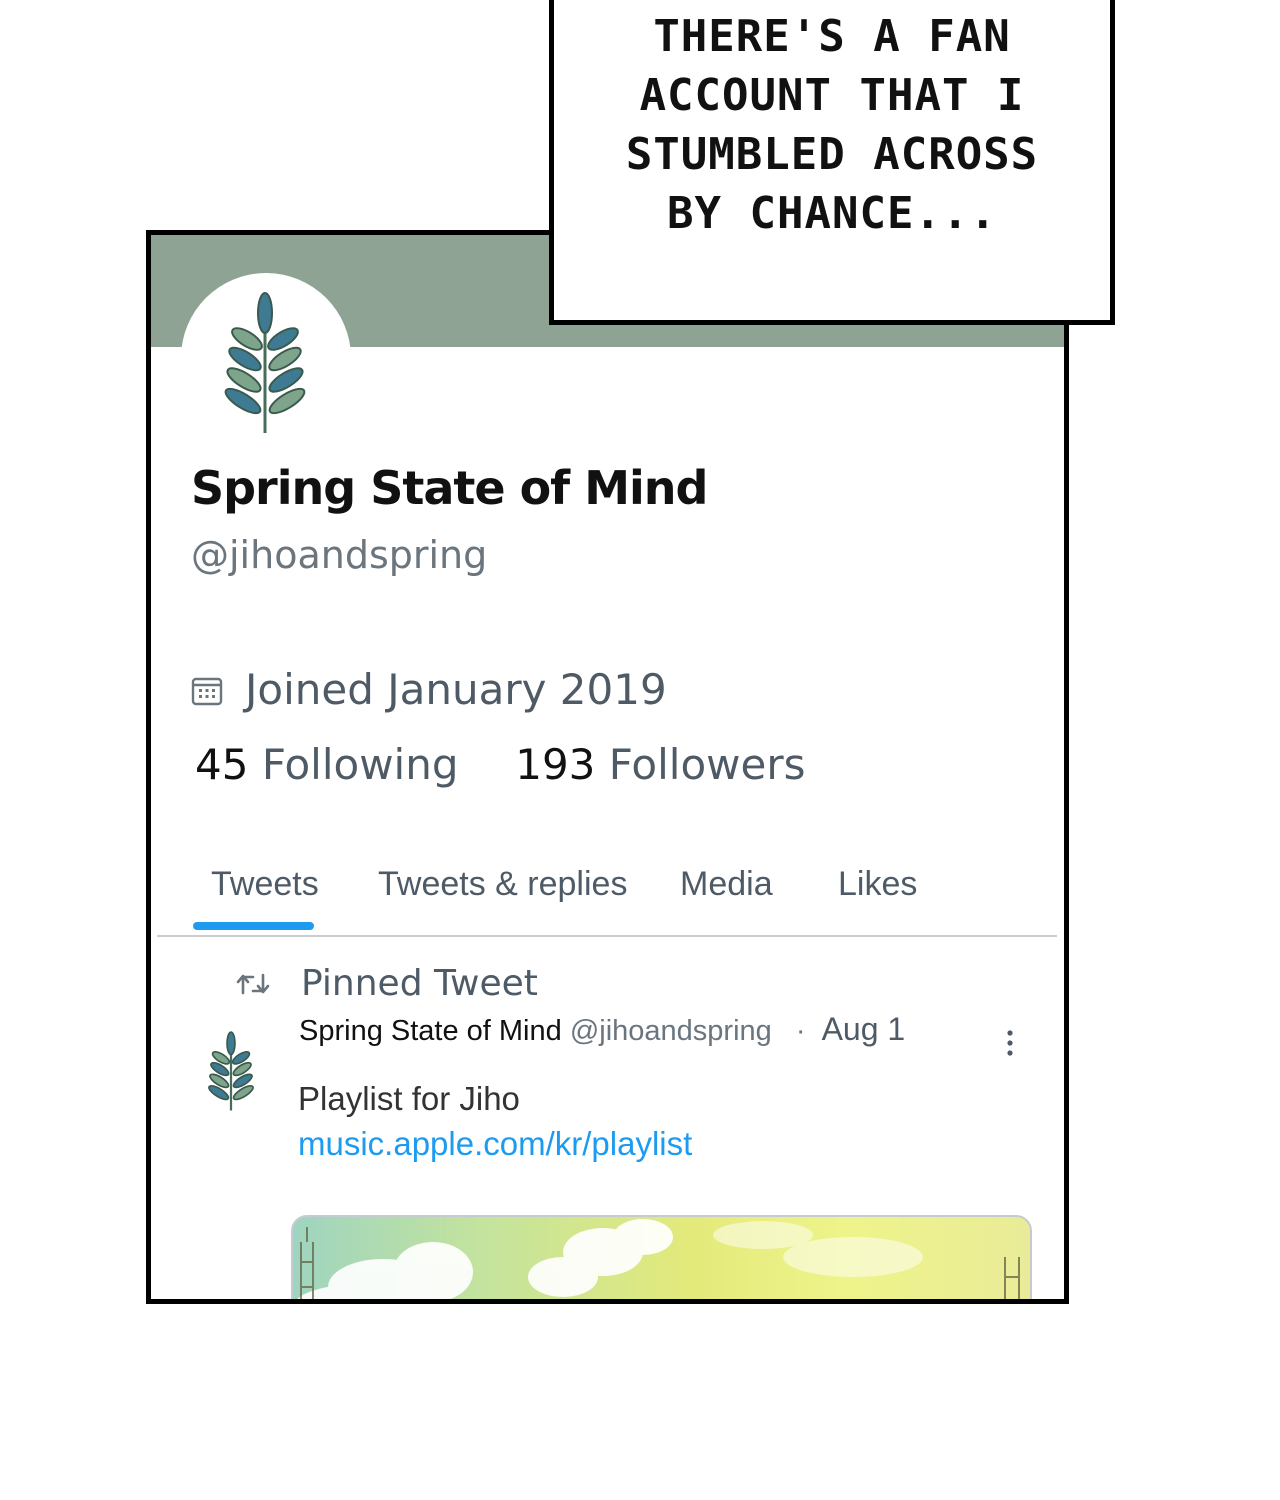 The width and height of the screenshot is (1280, 1500). What do you see at coordinates (726, 884) in the screenshot?
I see `tab-media: Media` at bounding box center [726, 884].